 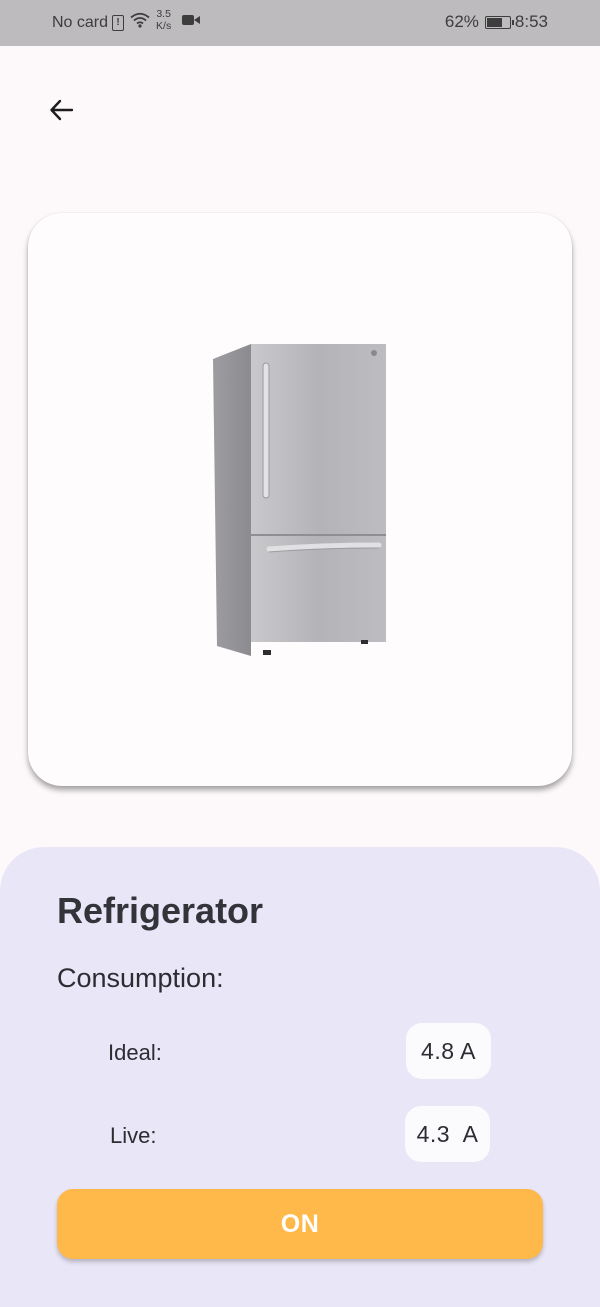 What do you see at coordinates (163, 13) in the screenshot?
I see `speed-value: 3.5` at bounding box center [163, 13].